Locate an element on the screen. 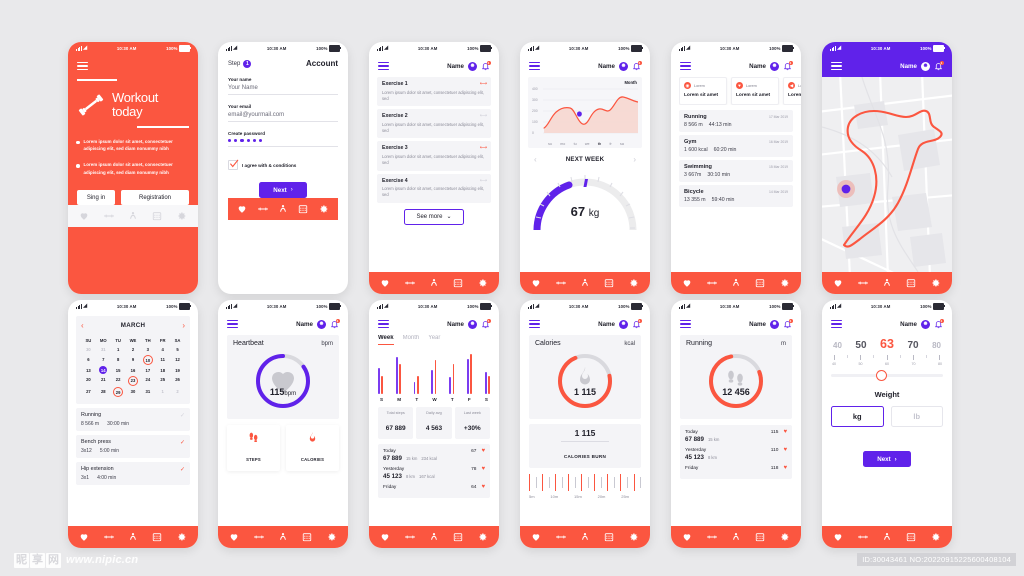 This screenshot has width=1024, height=576. category-card: ◀Lorem Lorem sit amet is located at coordinates (792, 91).